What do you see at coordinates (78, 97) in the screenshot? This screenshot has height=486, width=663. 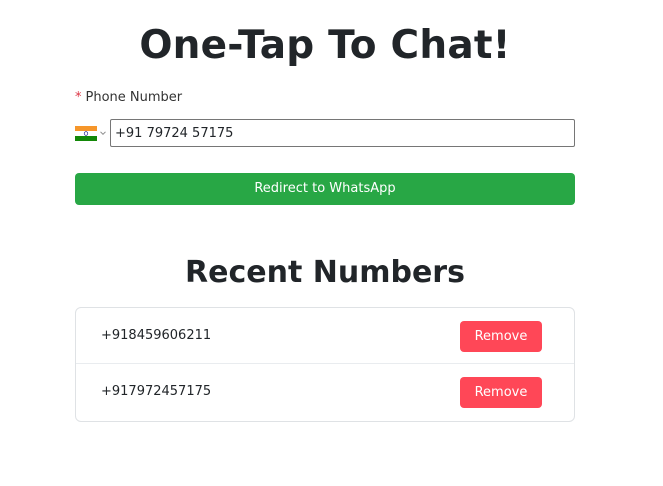 I see `required-marker: *` at bounding box center [78, 97].